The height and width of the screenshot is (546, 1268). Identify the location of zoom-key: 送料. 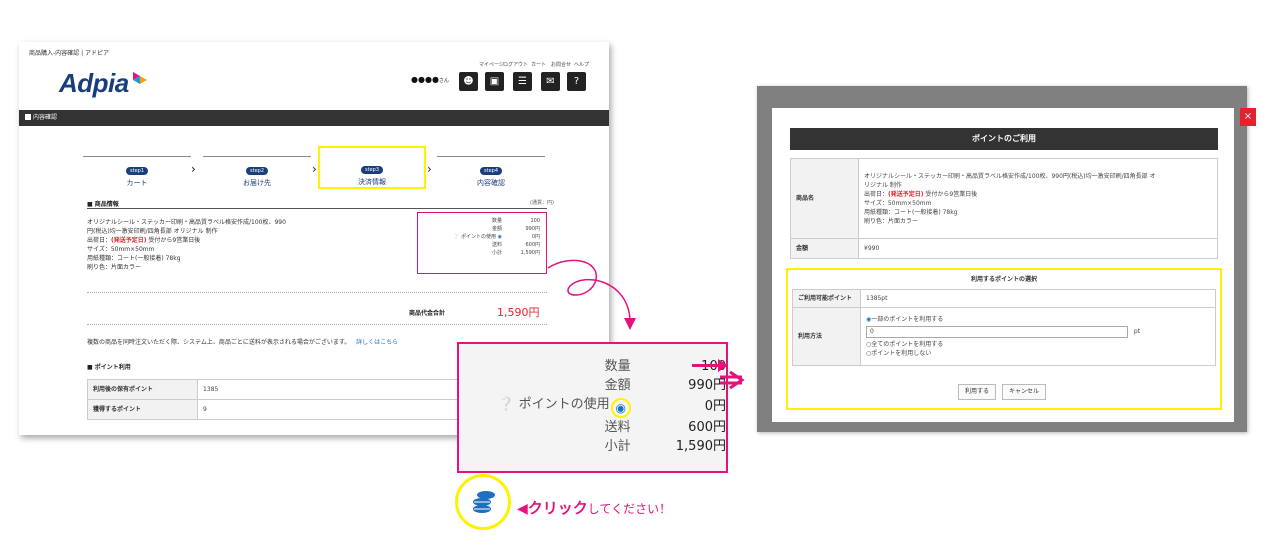
(617, 427).